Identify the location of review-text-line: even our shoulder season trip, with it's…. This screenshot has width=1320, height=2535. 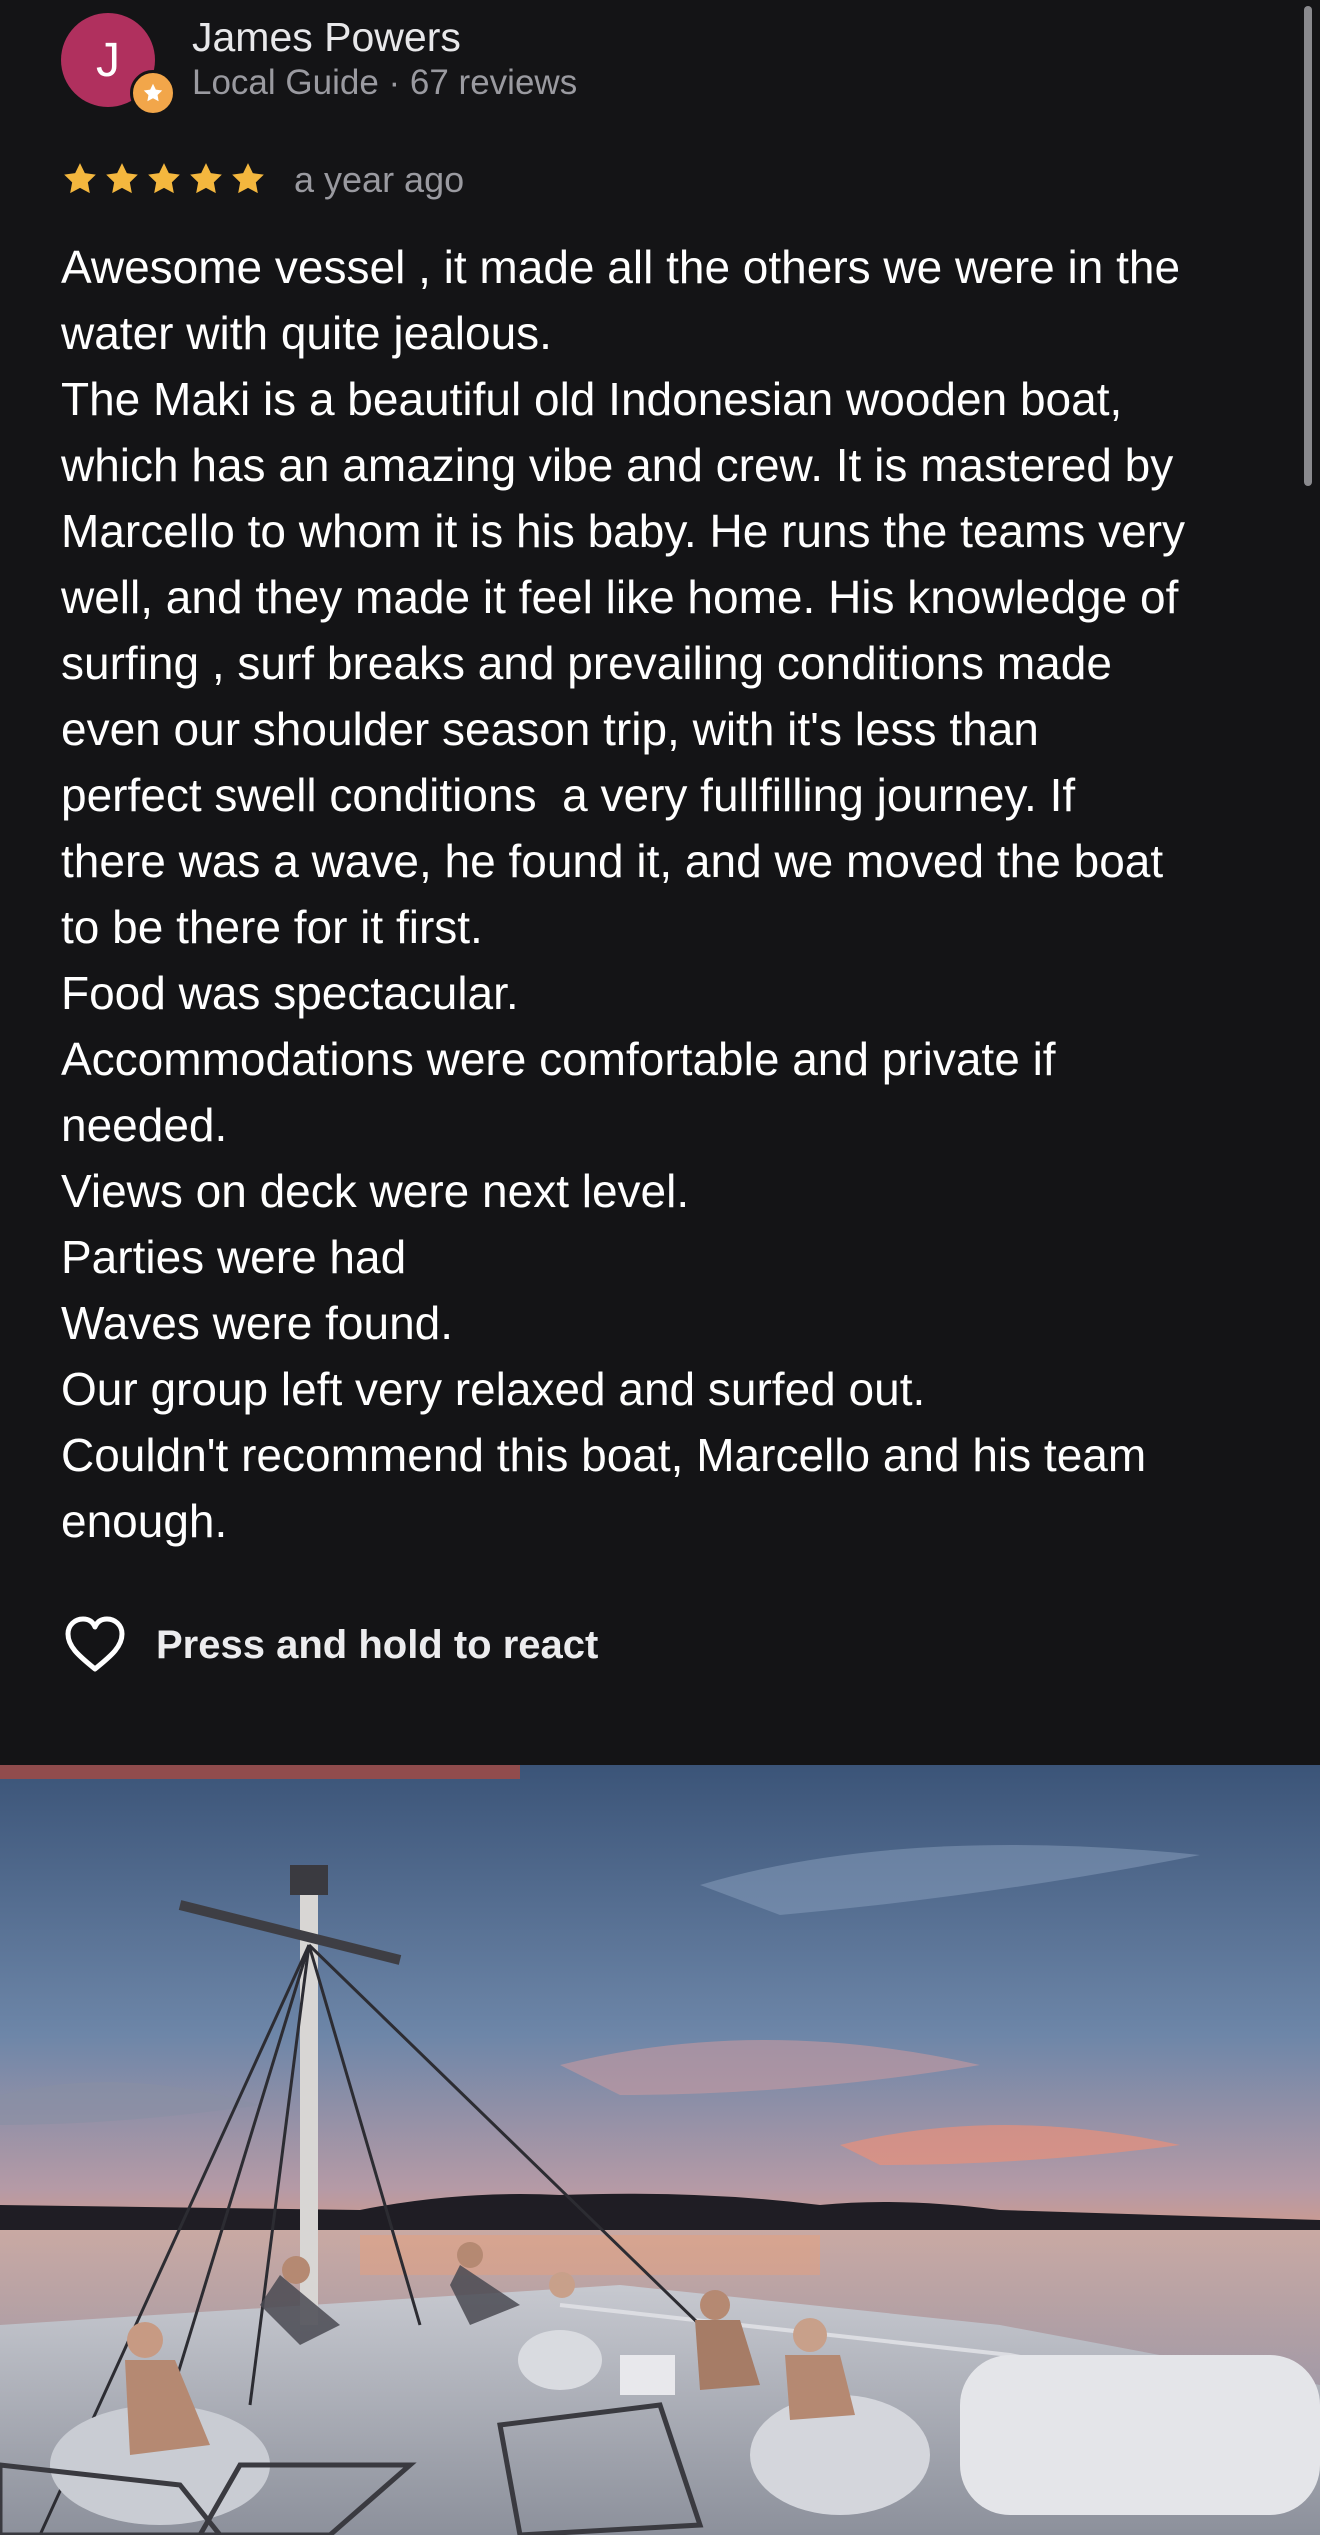
(550, 729).